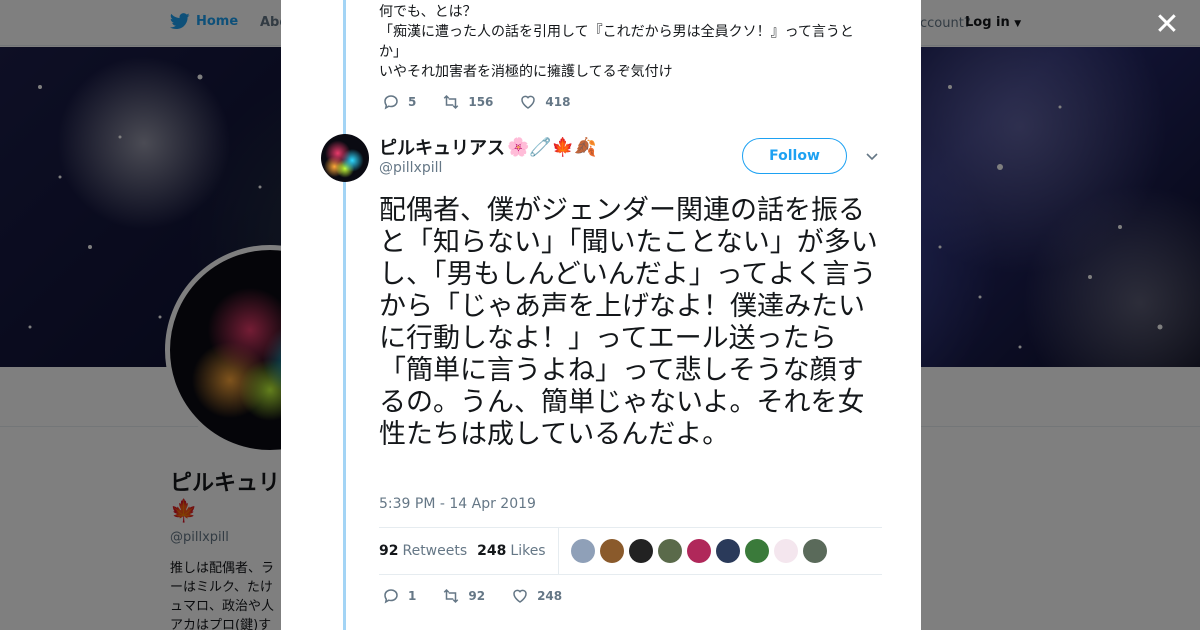  What do you see at coordinates (872, 156) in the screenshot?
I see `chevron-down-icon` at bounding box center [872, 156].